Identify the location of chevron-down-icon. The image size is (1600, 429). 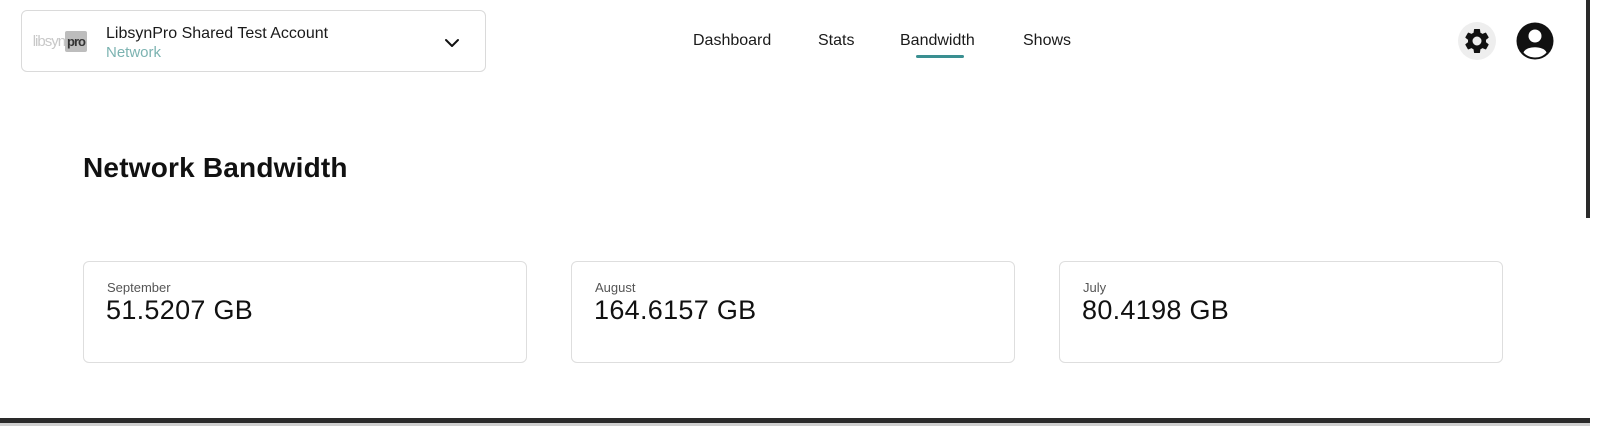
(452, 43).